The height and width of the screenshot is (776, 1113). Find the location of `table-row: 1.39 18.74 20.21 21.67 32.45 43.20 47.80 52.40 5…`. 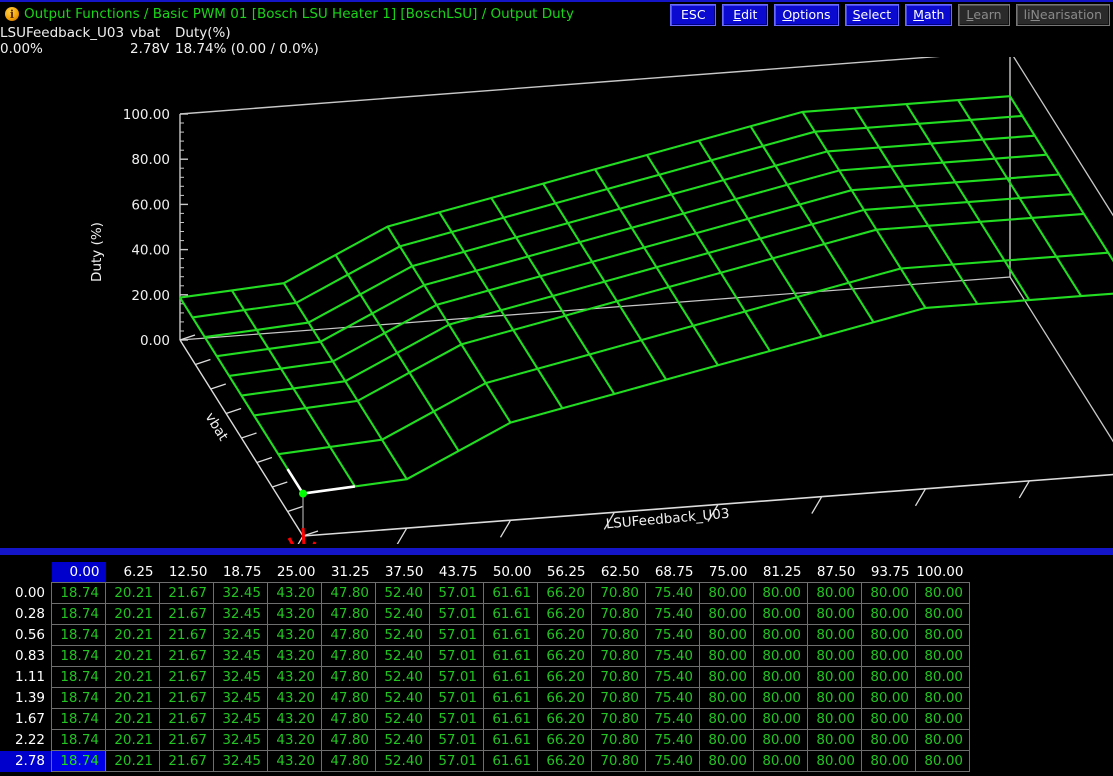

table-row: 1.39 18.74 20.21 21.67 32.45 43.20 47.80 52.40 5… is located at coordinates (485, 698).